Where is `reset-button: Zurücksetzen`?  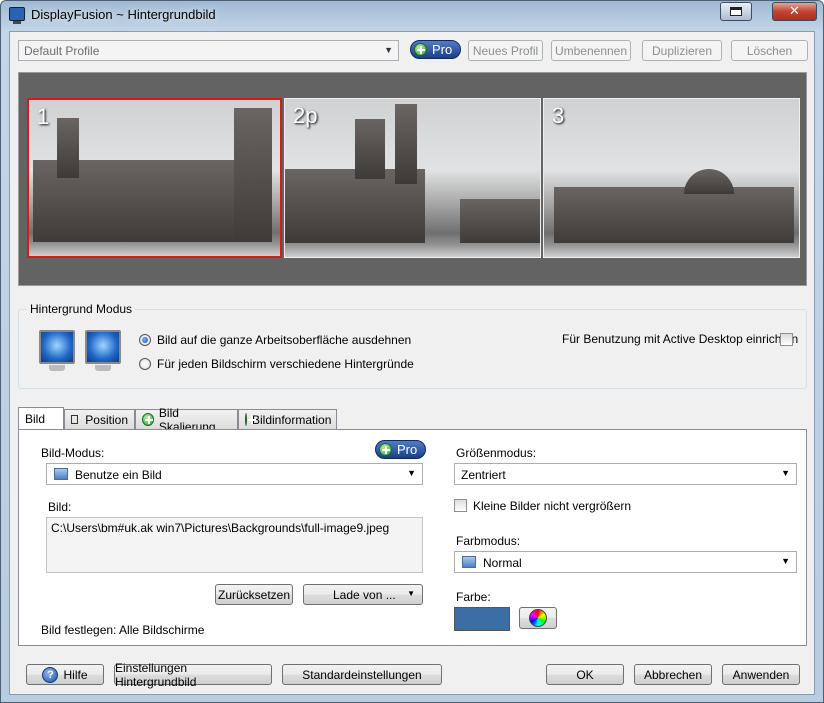
reset-button: Zurücksetzen is located at coordinates (254, 594).